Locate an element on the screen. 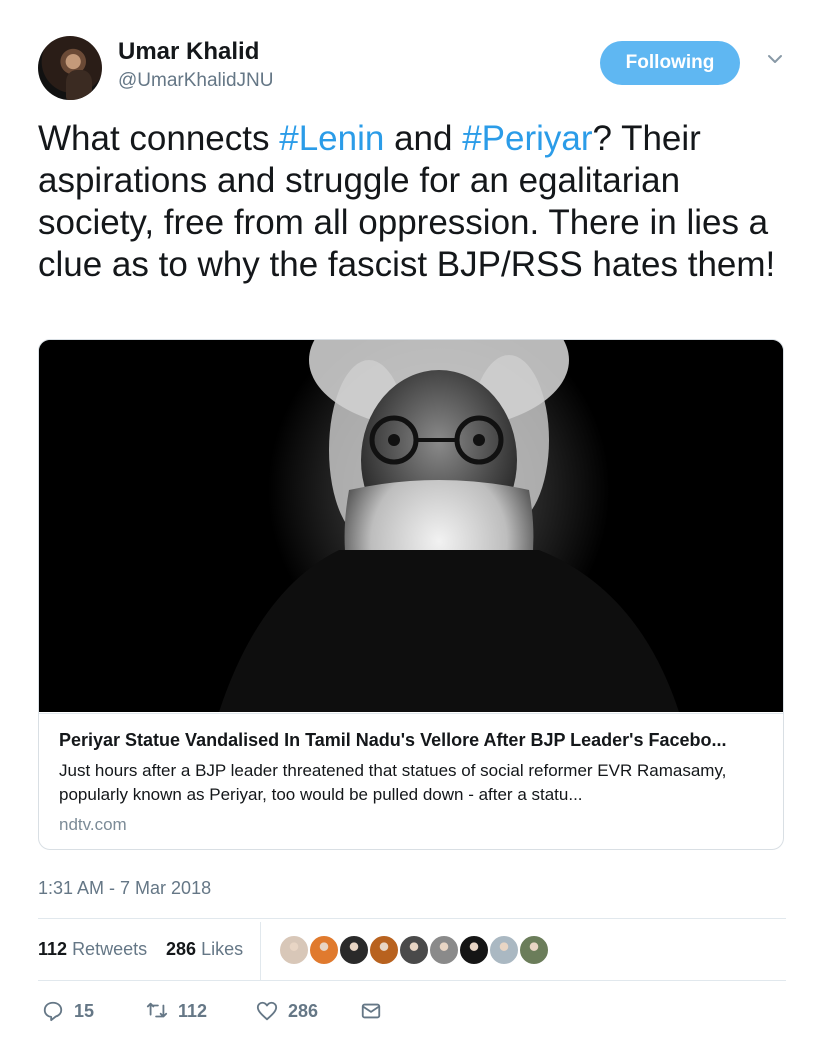 The height and width of the screenshot is (1052, 826). following-button: Following is located at coordinates (670, 63).